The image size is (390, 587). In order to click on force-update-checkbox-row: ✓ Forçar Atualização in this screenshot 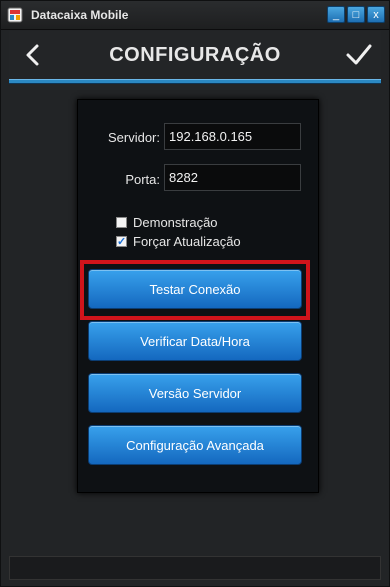, I will do `click(178, 241)`.